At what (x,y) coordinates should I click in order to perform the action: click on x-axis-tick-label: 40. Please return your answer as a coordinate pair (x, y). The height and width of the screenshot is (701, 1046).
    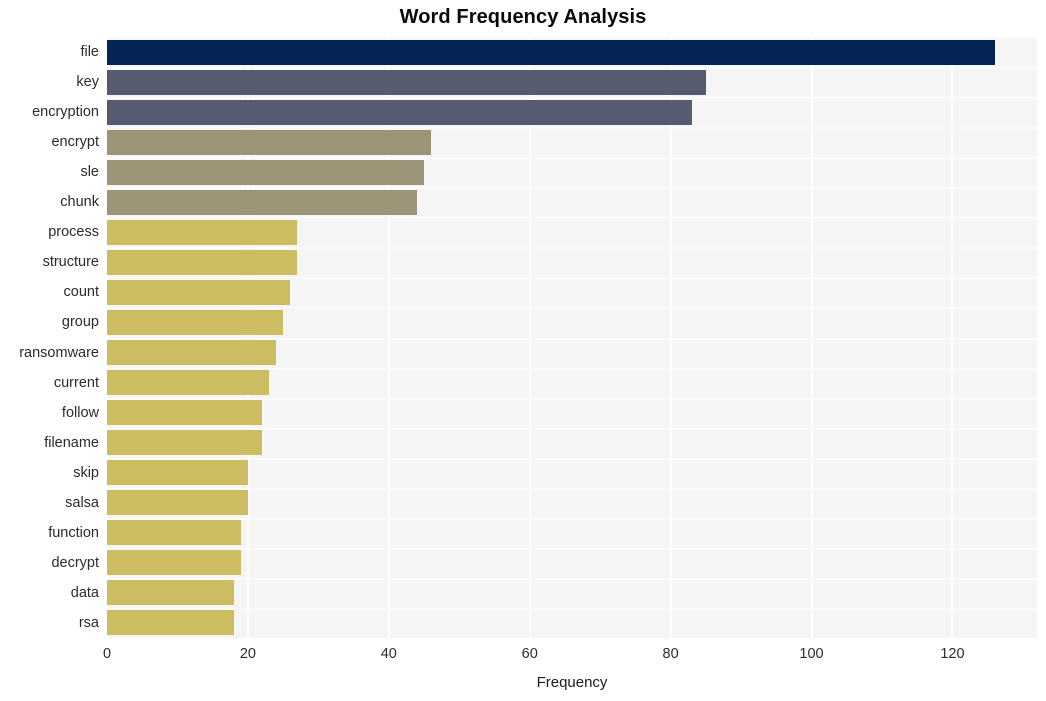
    Looking at the image, I should click on (388, 654).